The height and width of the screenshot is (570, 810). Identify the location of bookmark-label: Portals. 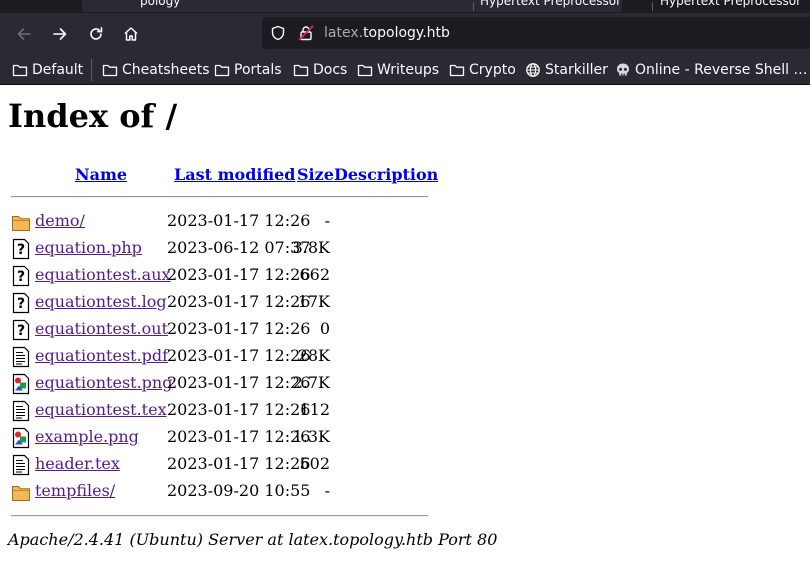
(258, 70).